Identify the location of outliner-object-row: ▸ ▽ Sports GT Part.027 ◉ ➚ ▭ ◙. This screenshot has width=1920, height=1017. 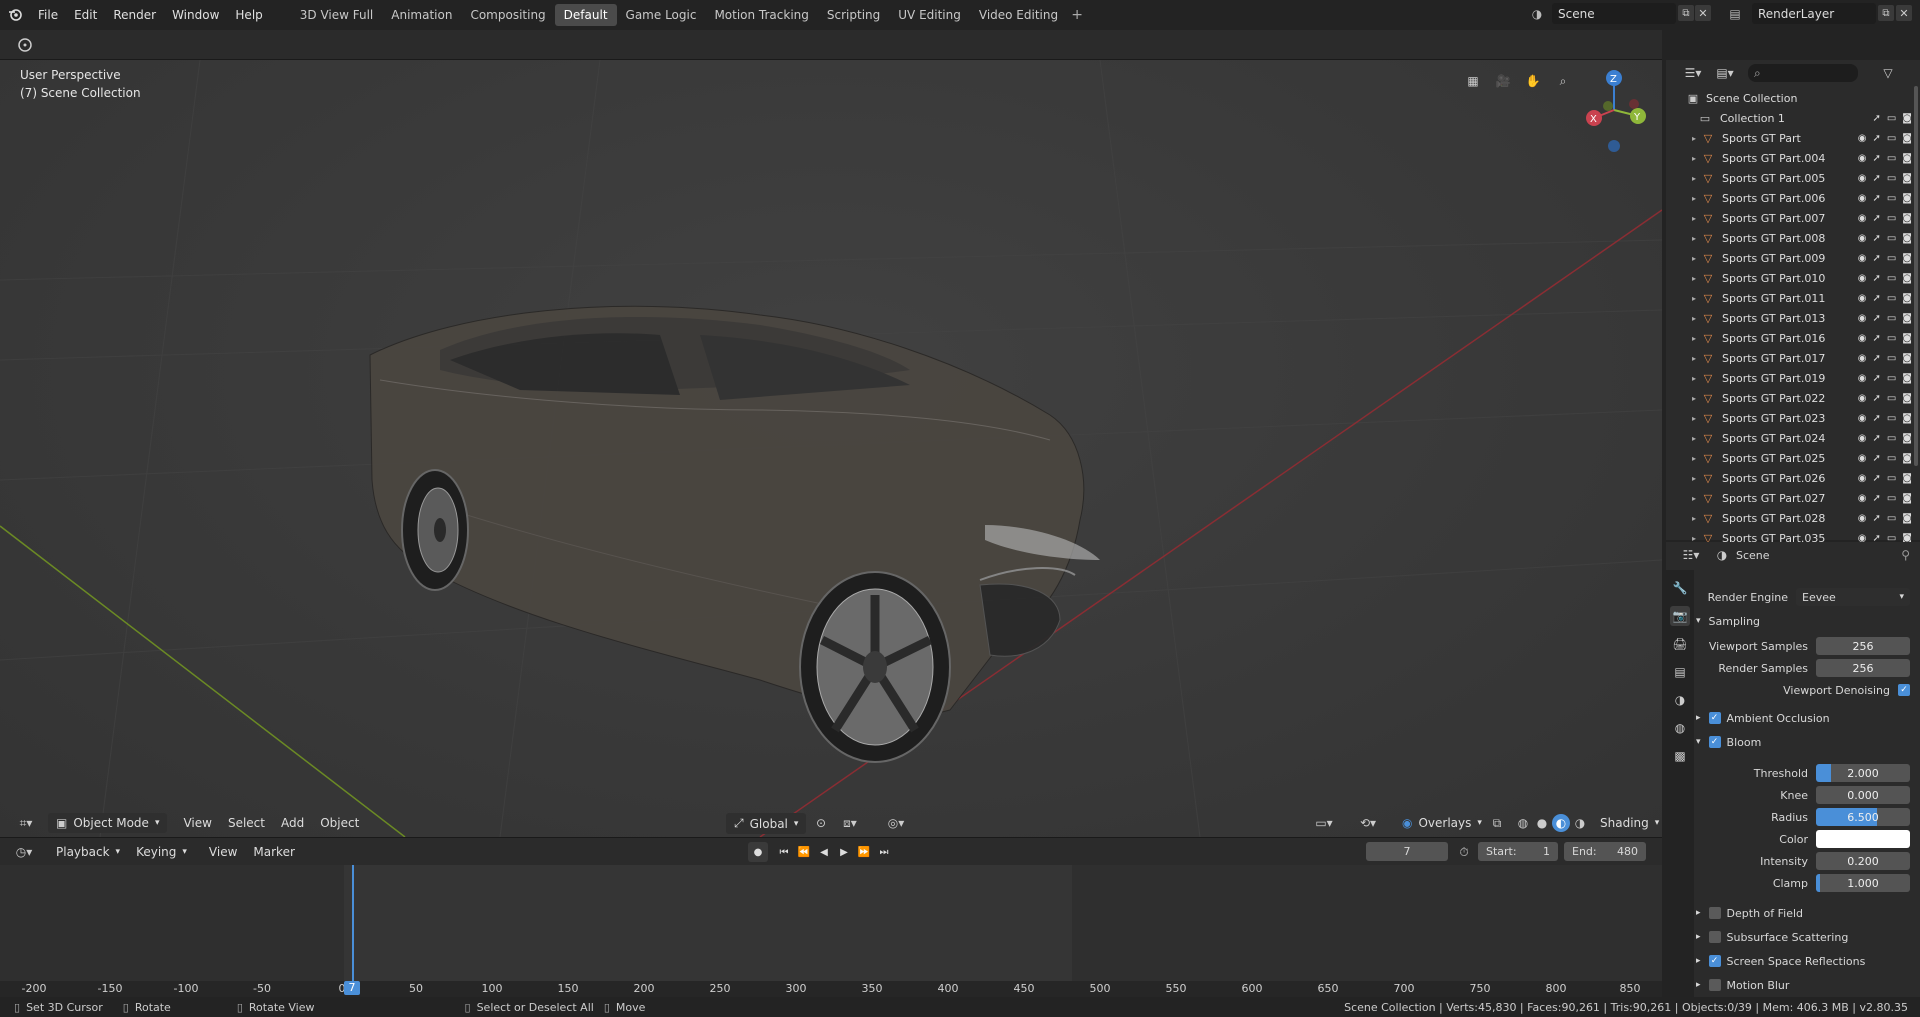
(1793, 498).